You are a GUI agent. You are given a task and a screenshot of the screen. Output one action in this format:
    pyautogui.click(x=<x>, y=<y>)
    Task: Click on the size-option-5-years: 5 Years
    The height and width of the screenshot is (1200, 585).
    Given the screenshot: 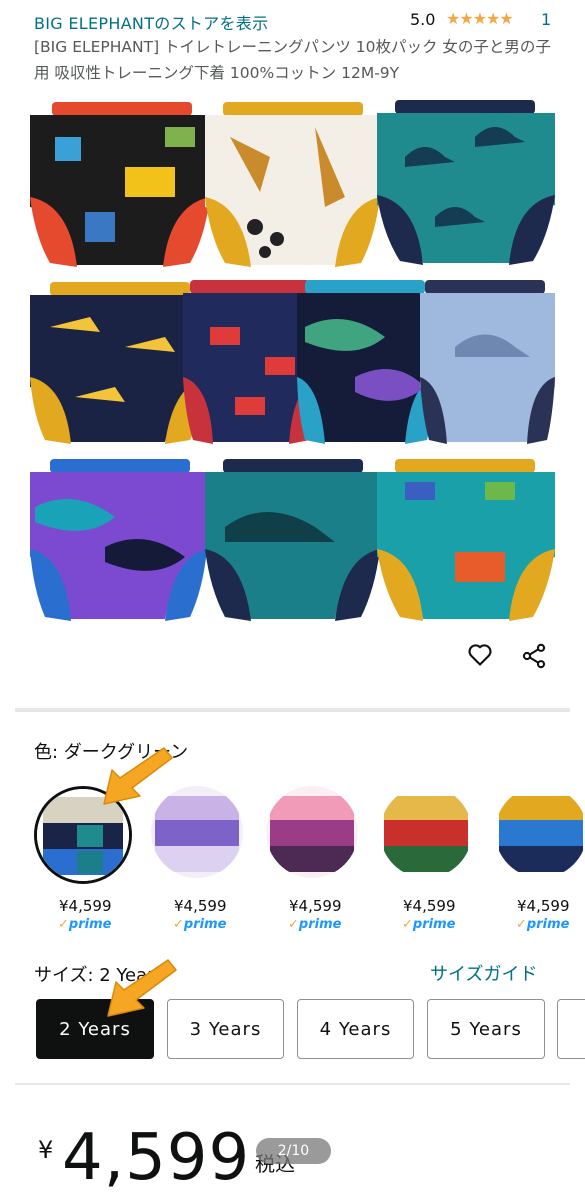 What is the action you would take?
    pyautogui.click(x=486, y=1029)
    